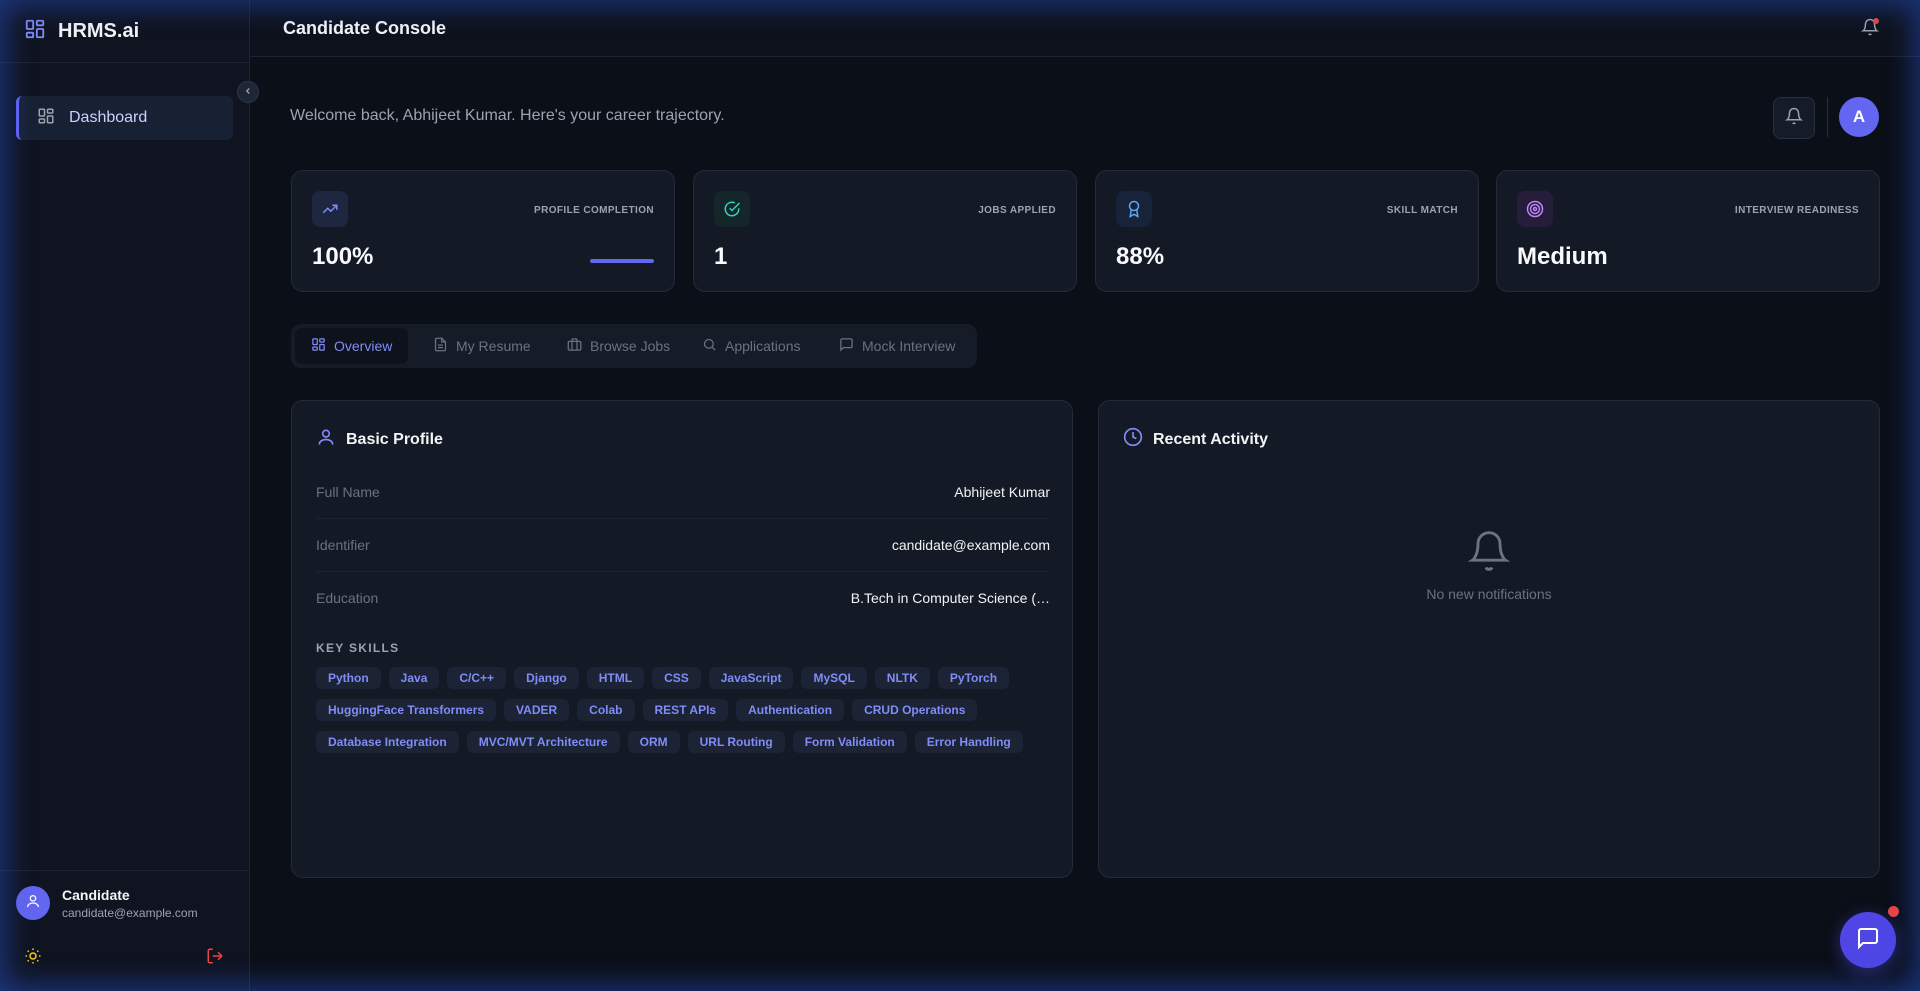 This screenshot has height=991, width=1920. Describe the element at coordinates (653, 742) in the screenshot. I see `skill-chip: ORM` at that location.